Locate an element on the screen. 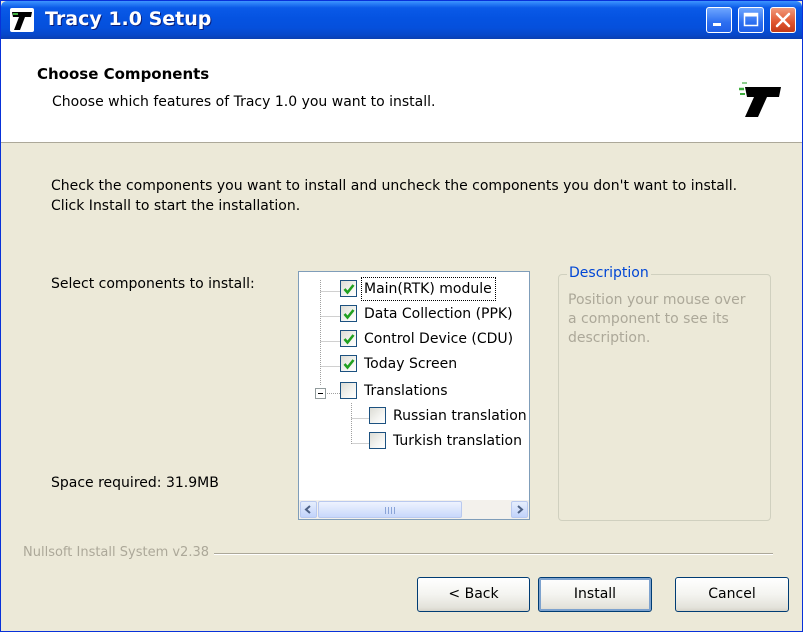 The width and height of the screenshot is (803, 632). description-title: Description is located at coordinates (609, 273).